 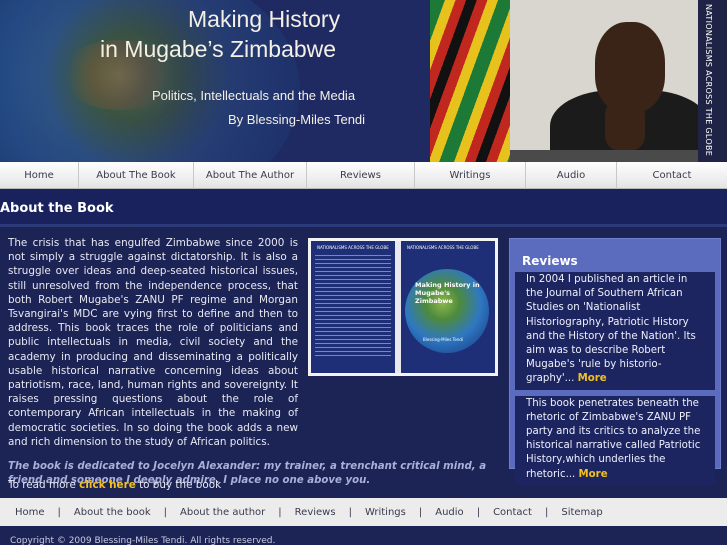 What do you see at coordinates (470, 81) in the screenshot?
I see `zimbabwe-flag-image` at bounding box center [470, 81].